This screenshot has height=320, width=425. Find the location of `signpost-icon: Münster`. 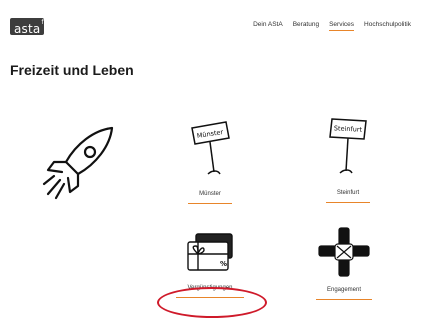

signpost-icon: Münster is located at coordinates (210, 148).